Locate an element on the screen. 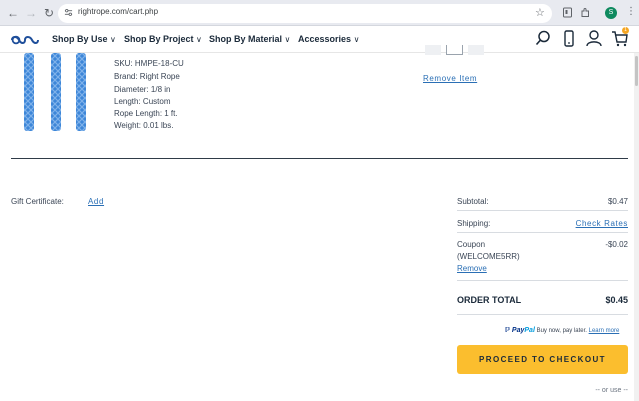  bookmark-star-icon: ☆ is located at coordinates (540, 12).